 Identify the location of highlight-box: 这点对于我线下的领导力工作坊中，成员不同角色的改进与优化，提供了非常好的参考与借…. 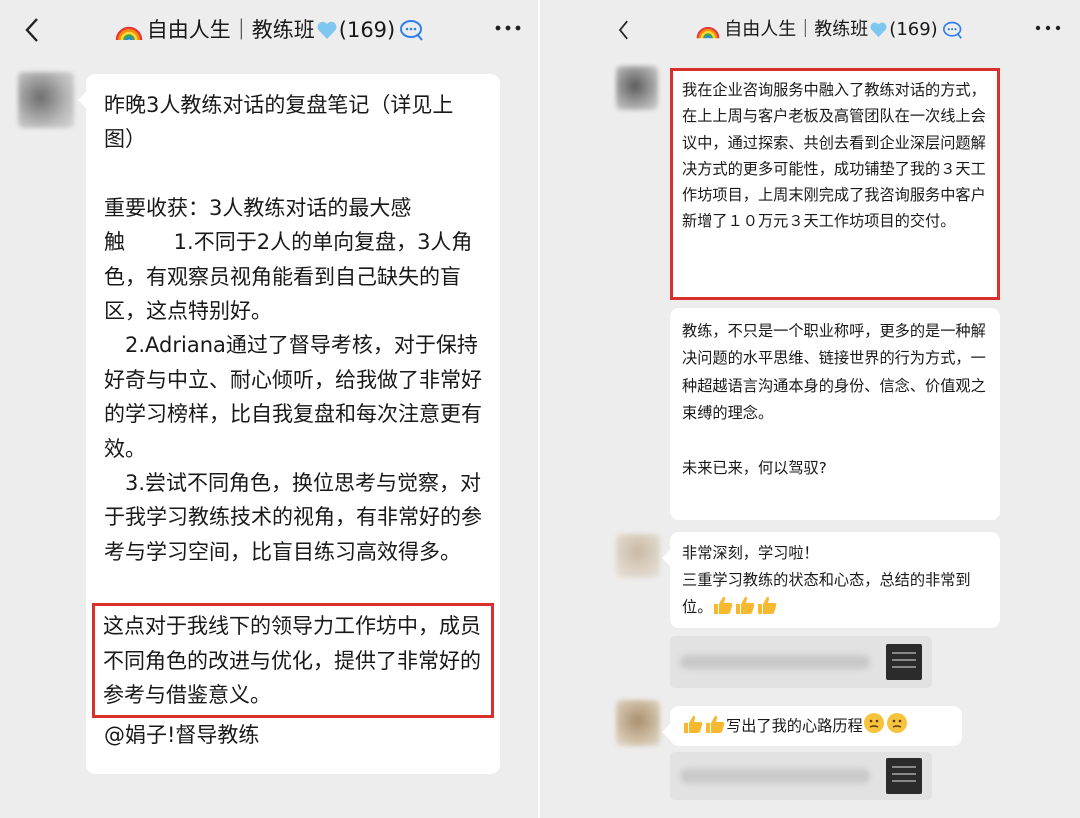
(293, 660).